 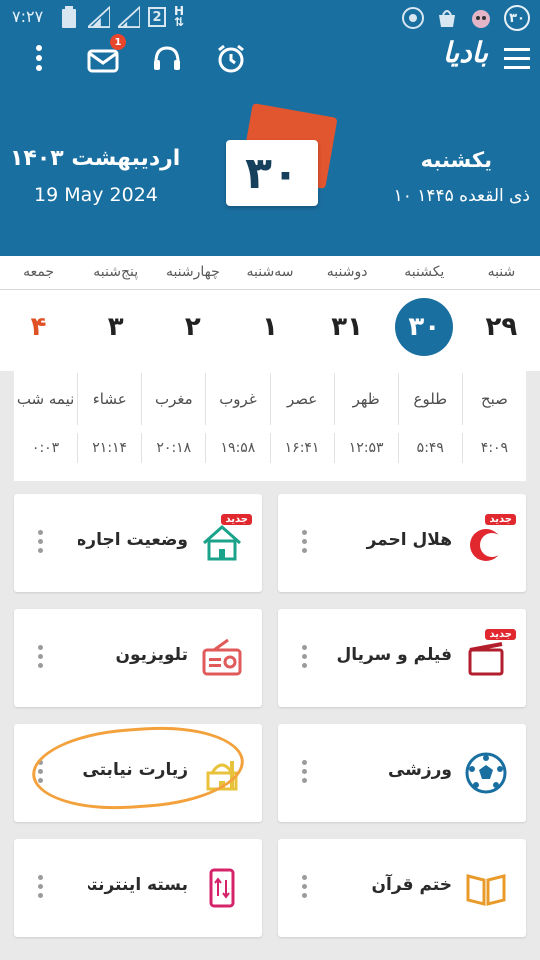 I want to click on day-cell: ۱, so click(x=269, y=327).